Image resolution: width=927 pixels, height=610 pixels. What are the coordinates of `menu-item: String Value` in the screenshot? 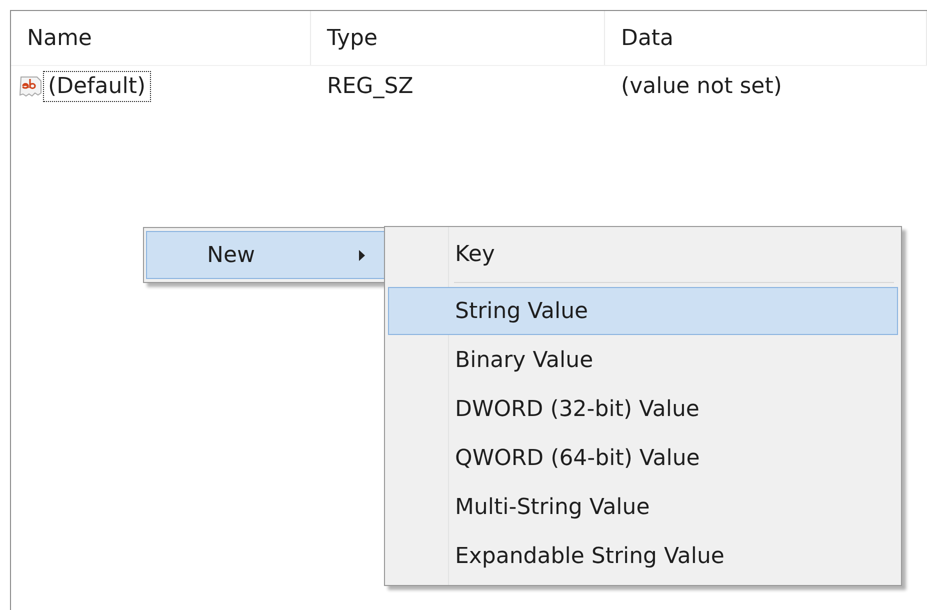 It's located at (643, 311).